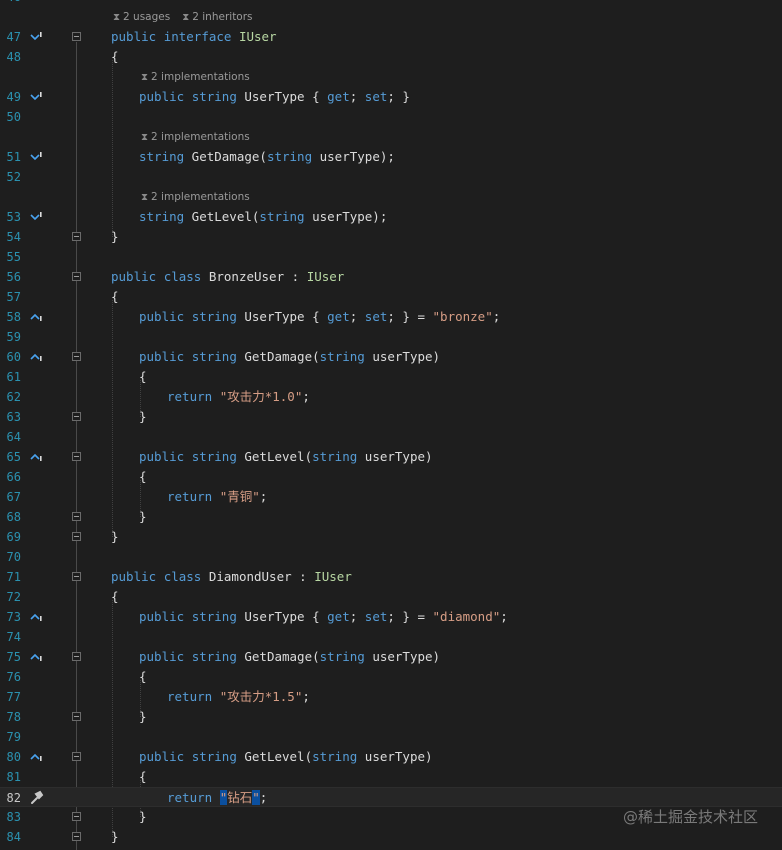 Image resolution: width=782 pixels, height=850 pixels. What do you see at coordinates (36, 798) in the screenshot?
I see `wrench-icon` at bounding box center [36, 798].